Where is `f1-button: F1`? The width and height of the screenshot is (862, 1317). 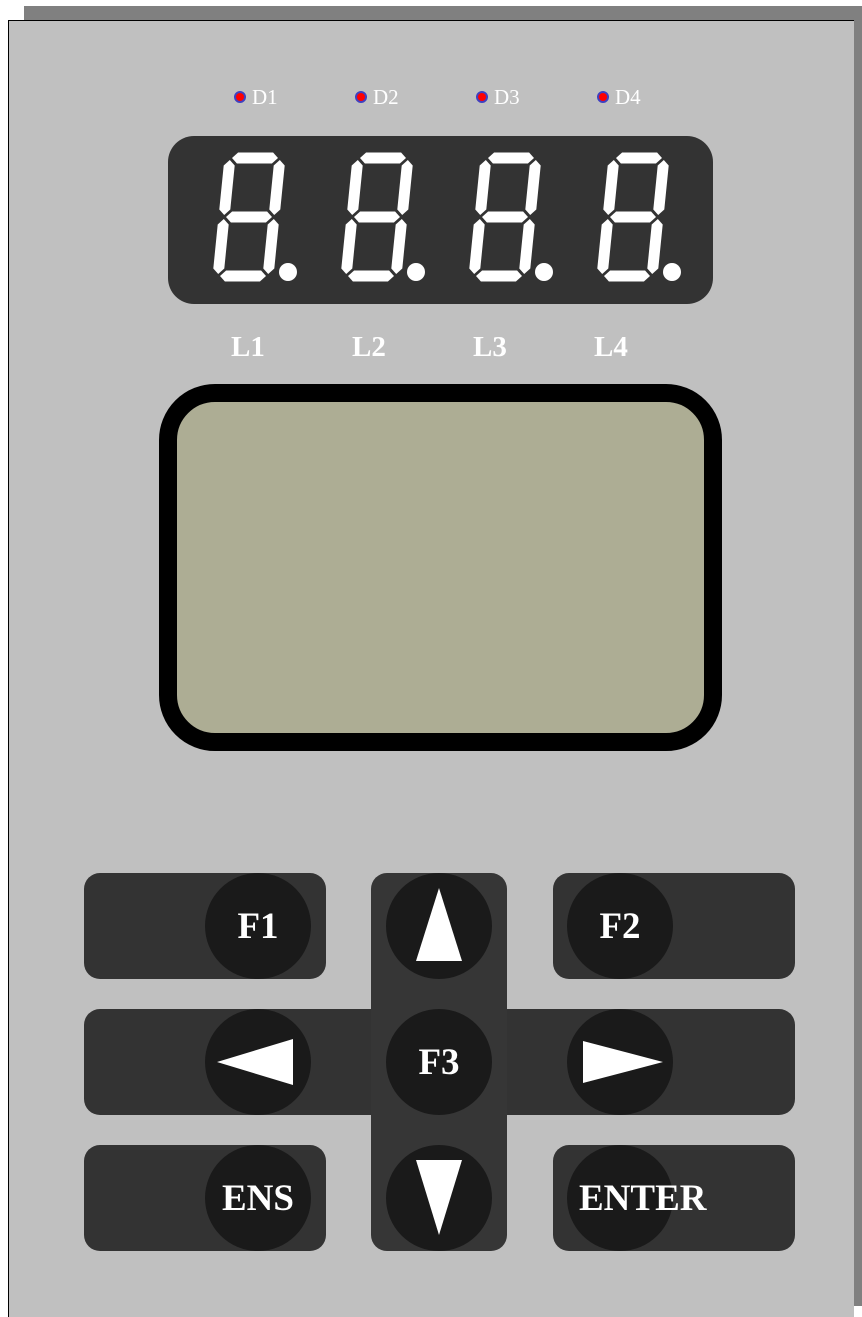 f1-button: F1 is located at coordinates (258, 926).